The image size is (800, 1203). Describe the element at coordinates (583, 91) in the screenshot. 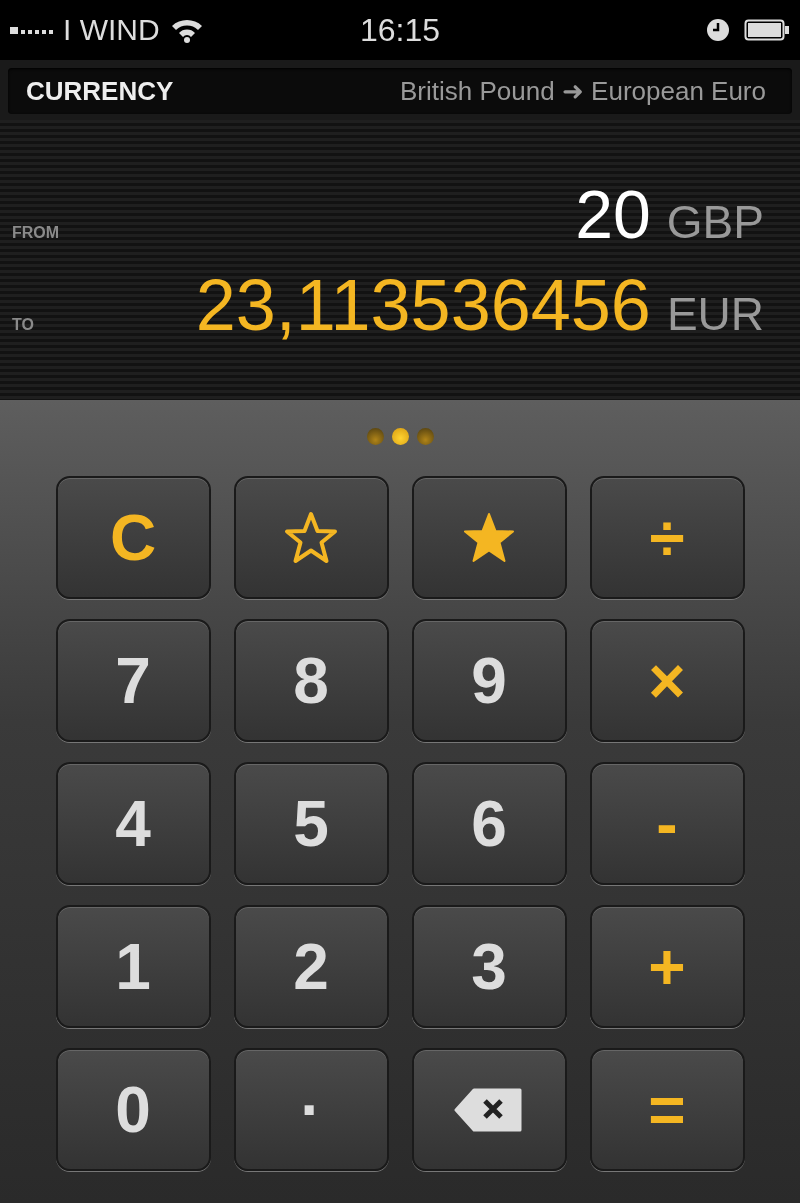

I see `conversion-pair: British Pound ➜ European Euro` at that location.